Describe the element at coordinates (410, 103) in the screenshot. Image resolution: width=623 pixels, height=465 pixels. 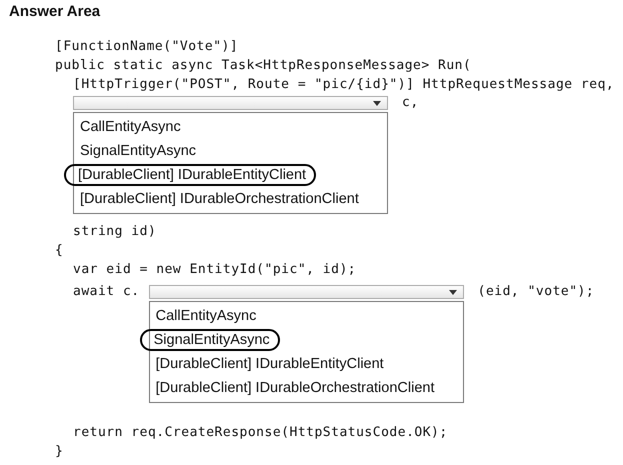
I see `code-text: c,` at that location.